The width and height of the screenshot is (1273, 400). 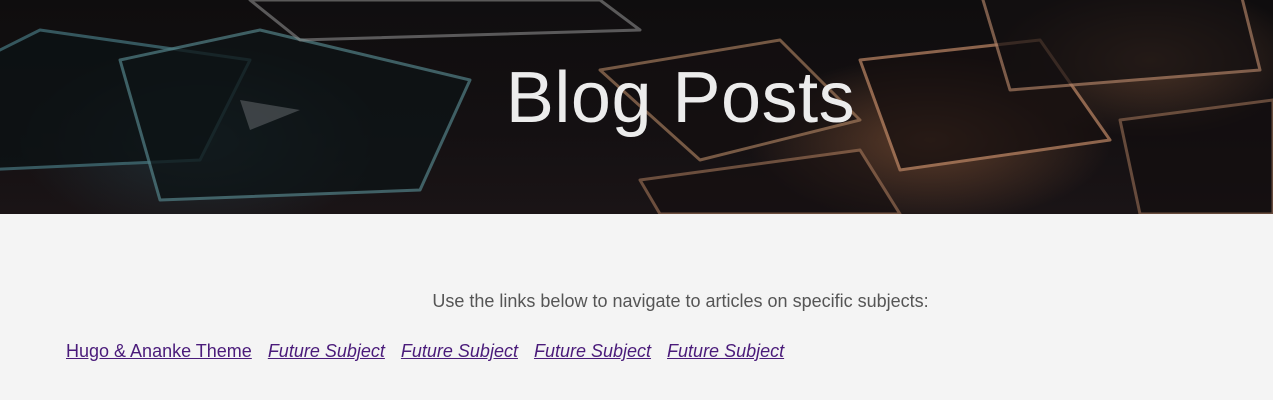 What do you see at coordinates (159, 351) in the screenshot?
I see `link-hugo-ananke-theme: Hugo & Ananke Theme` at bounding box center [159, 351].